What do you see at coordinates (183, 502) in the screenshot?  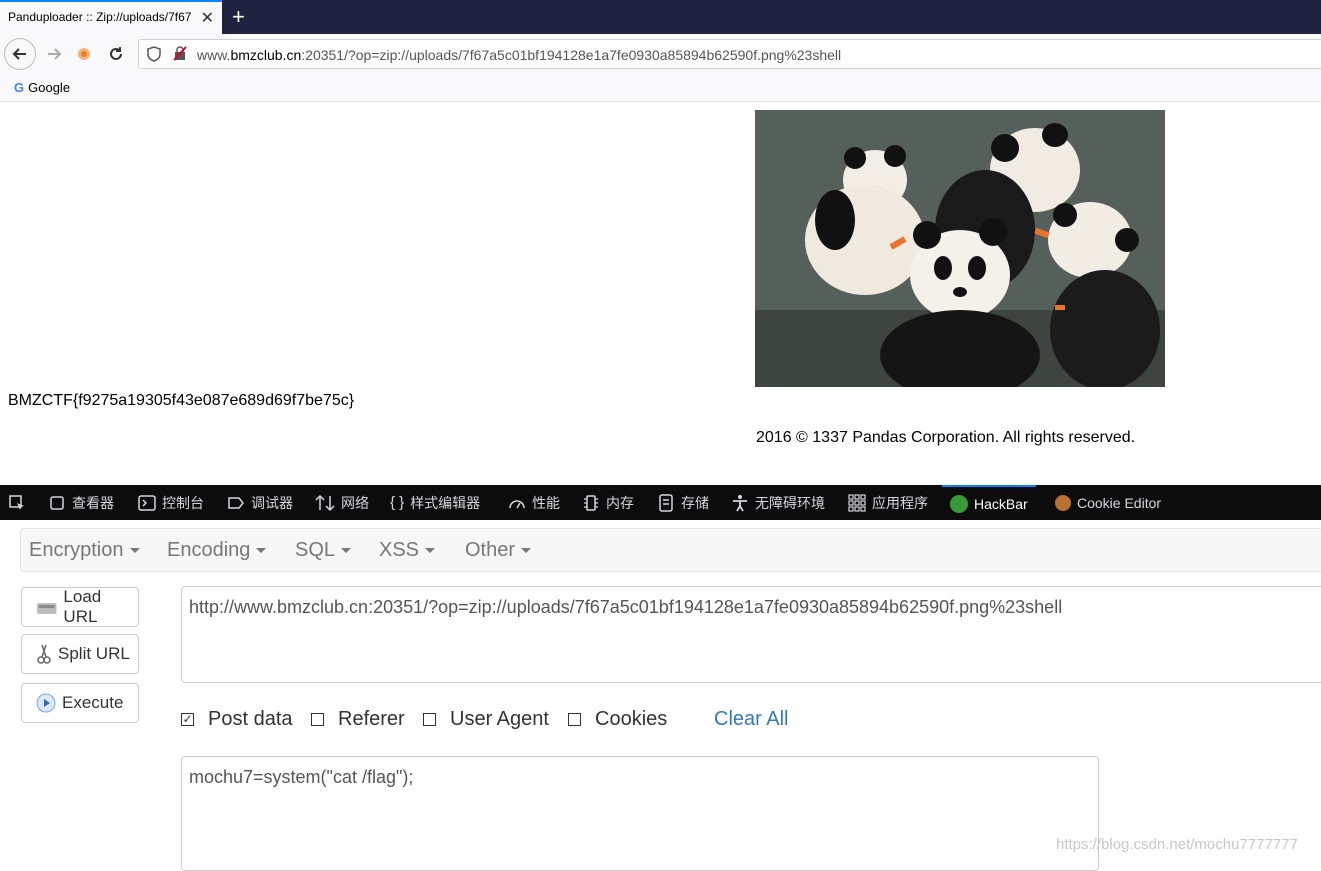 I see `devtools-tab-label: 控制台` at bounding box center [183, 502].